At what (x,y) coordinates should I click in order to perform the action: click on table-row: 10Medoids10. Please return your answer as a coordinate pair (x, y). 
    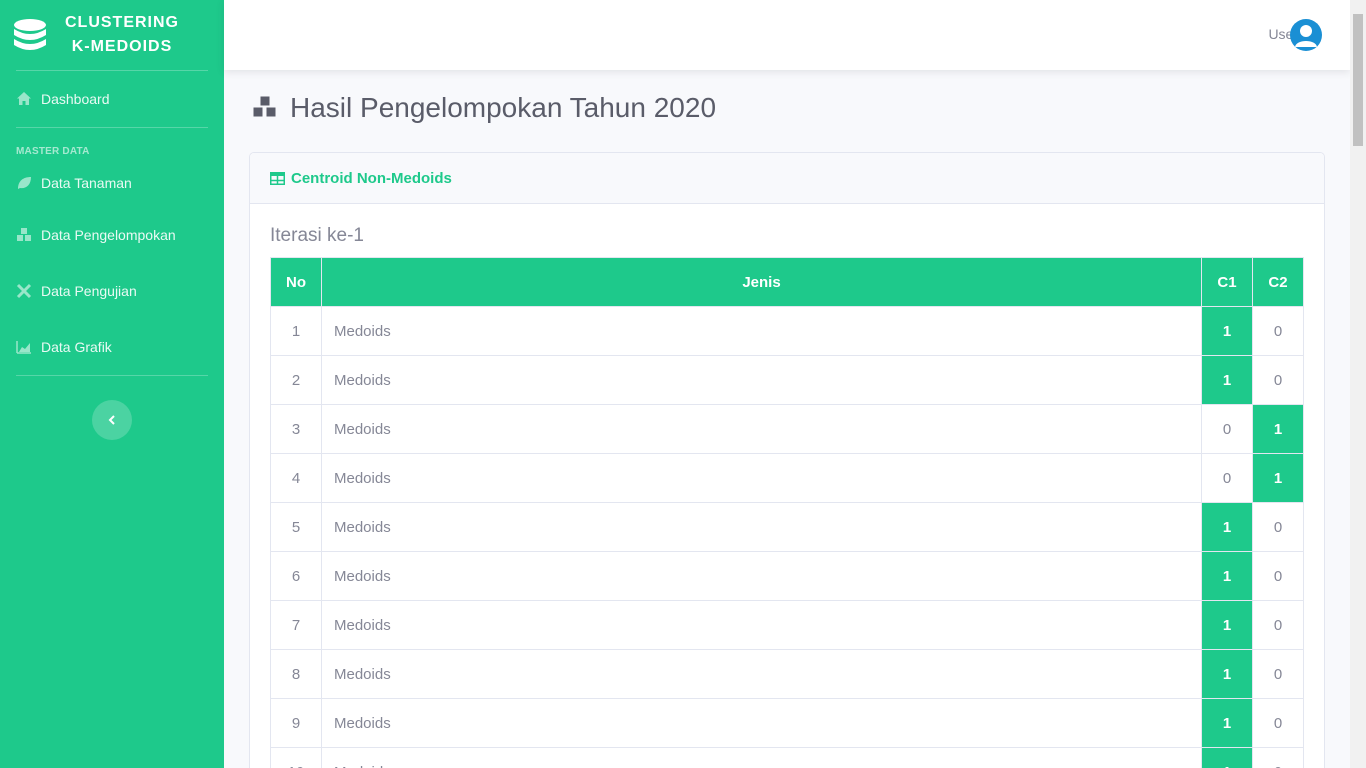
    Looking at the image, I should click on (787, 757).